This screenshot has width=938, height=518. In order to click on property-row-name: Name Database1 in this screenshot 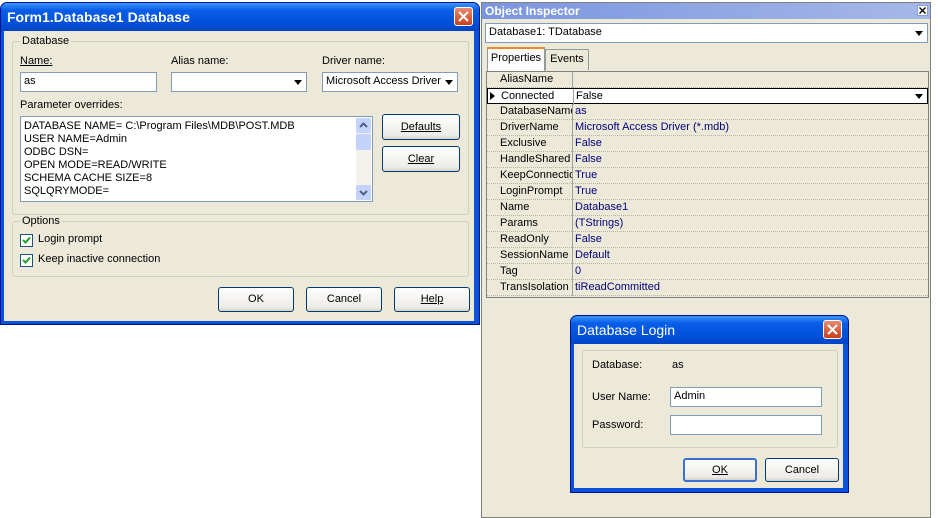, I will do `click(707, 208)`.